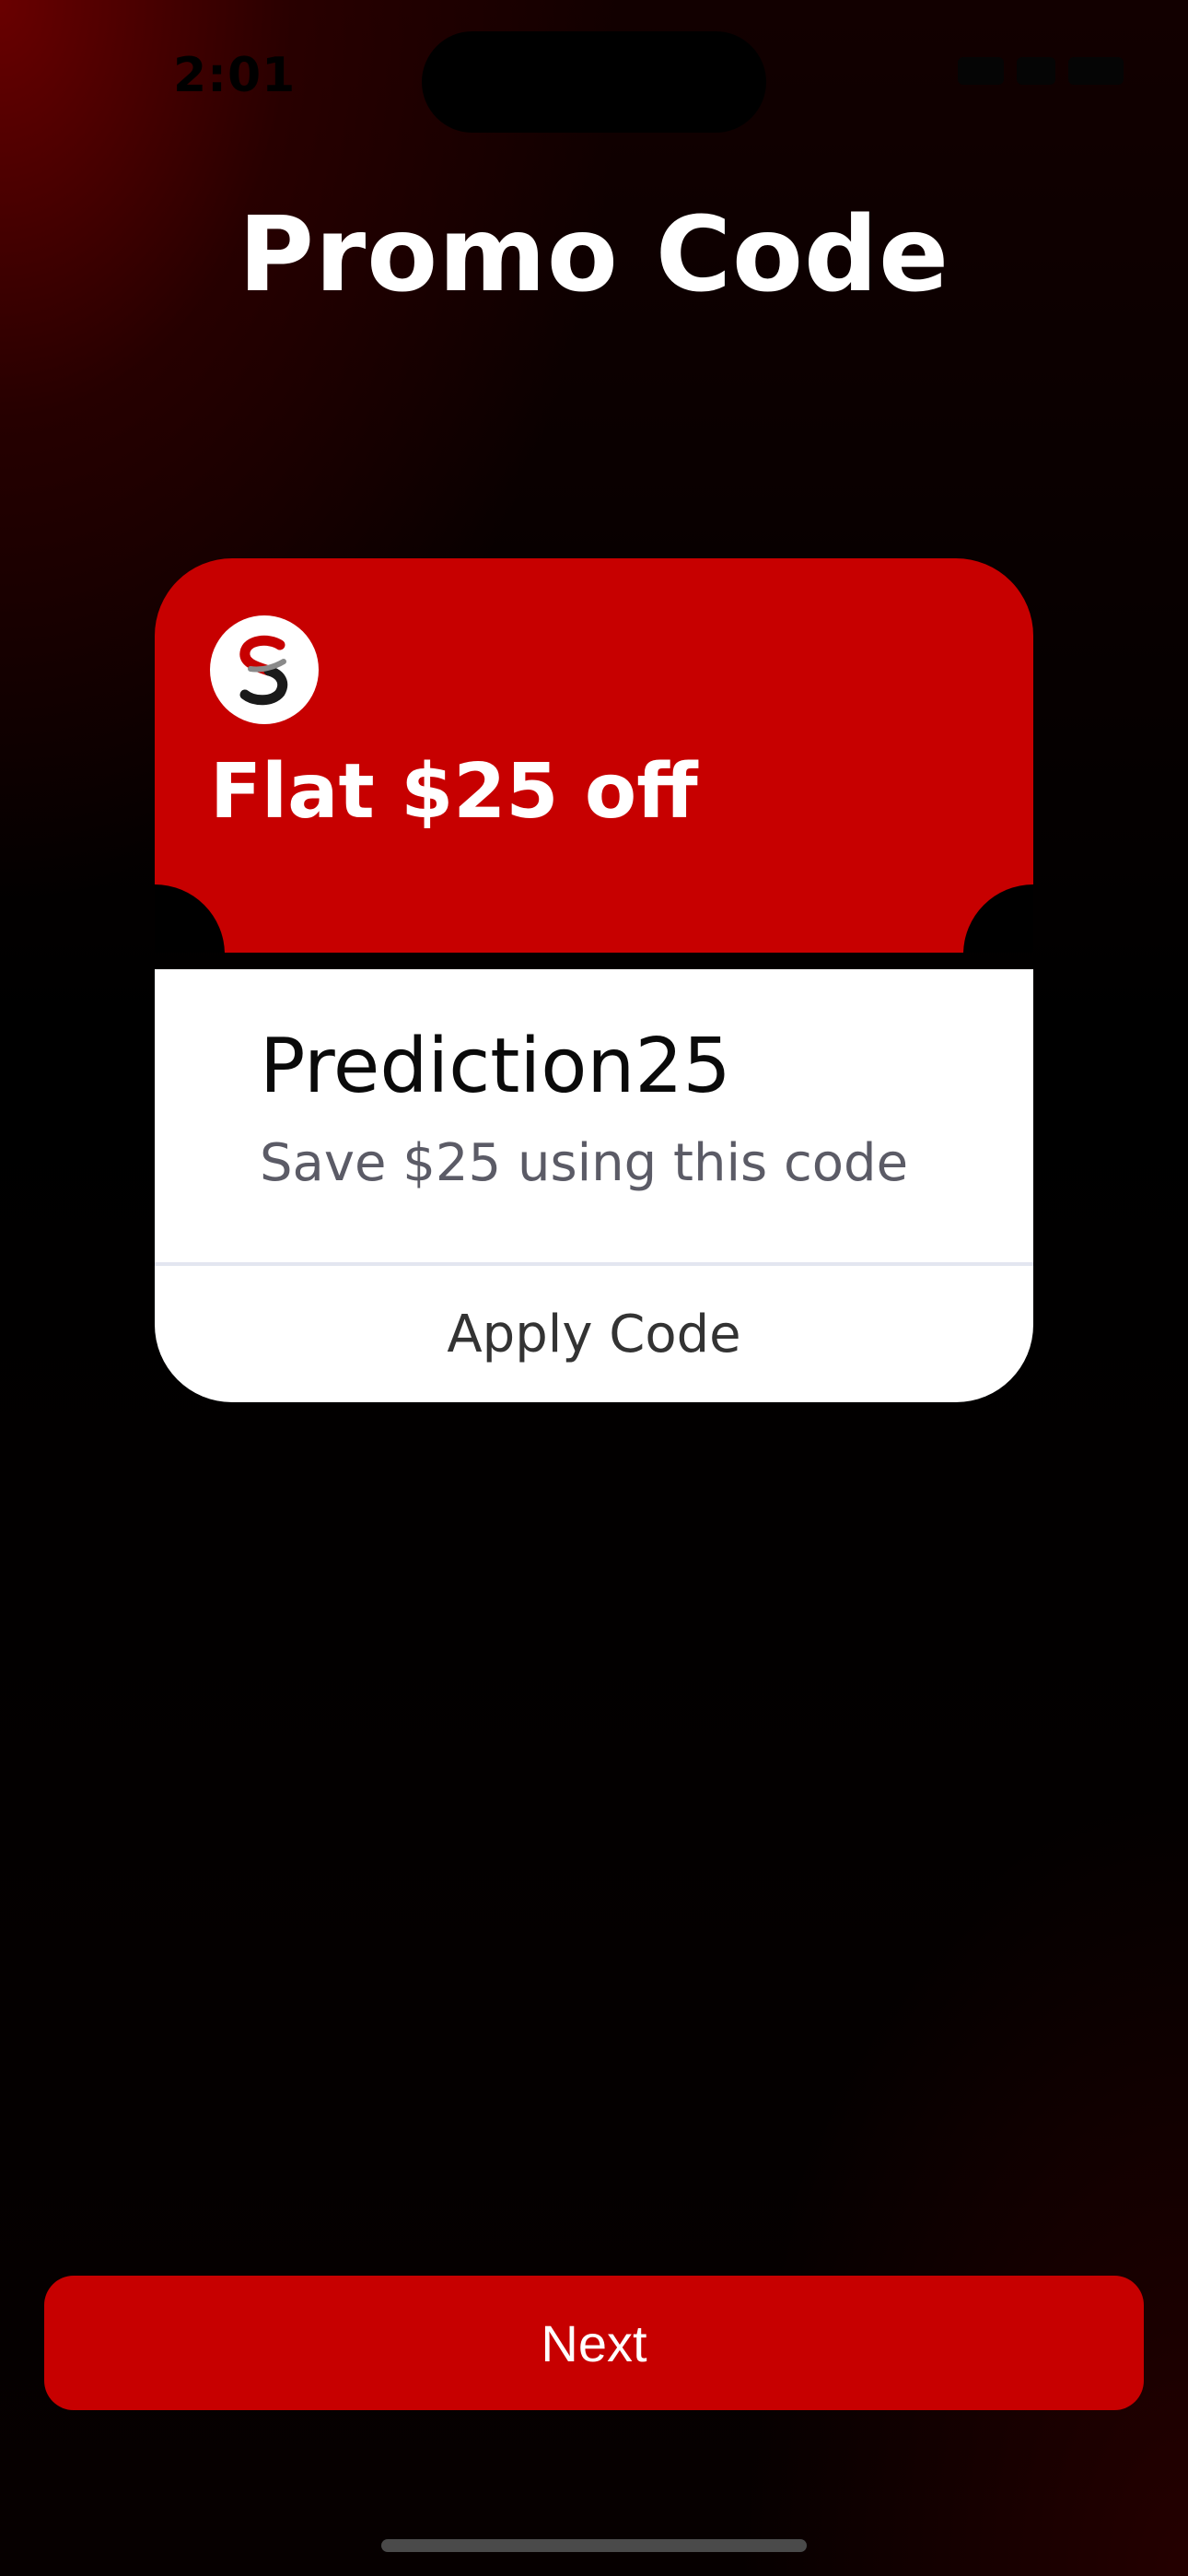 This screenshot has height=2576, width=1188. Describe the element at coordinates (594, 255) in the screenshot. I see `page-title: Promo Code` at that location.